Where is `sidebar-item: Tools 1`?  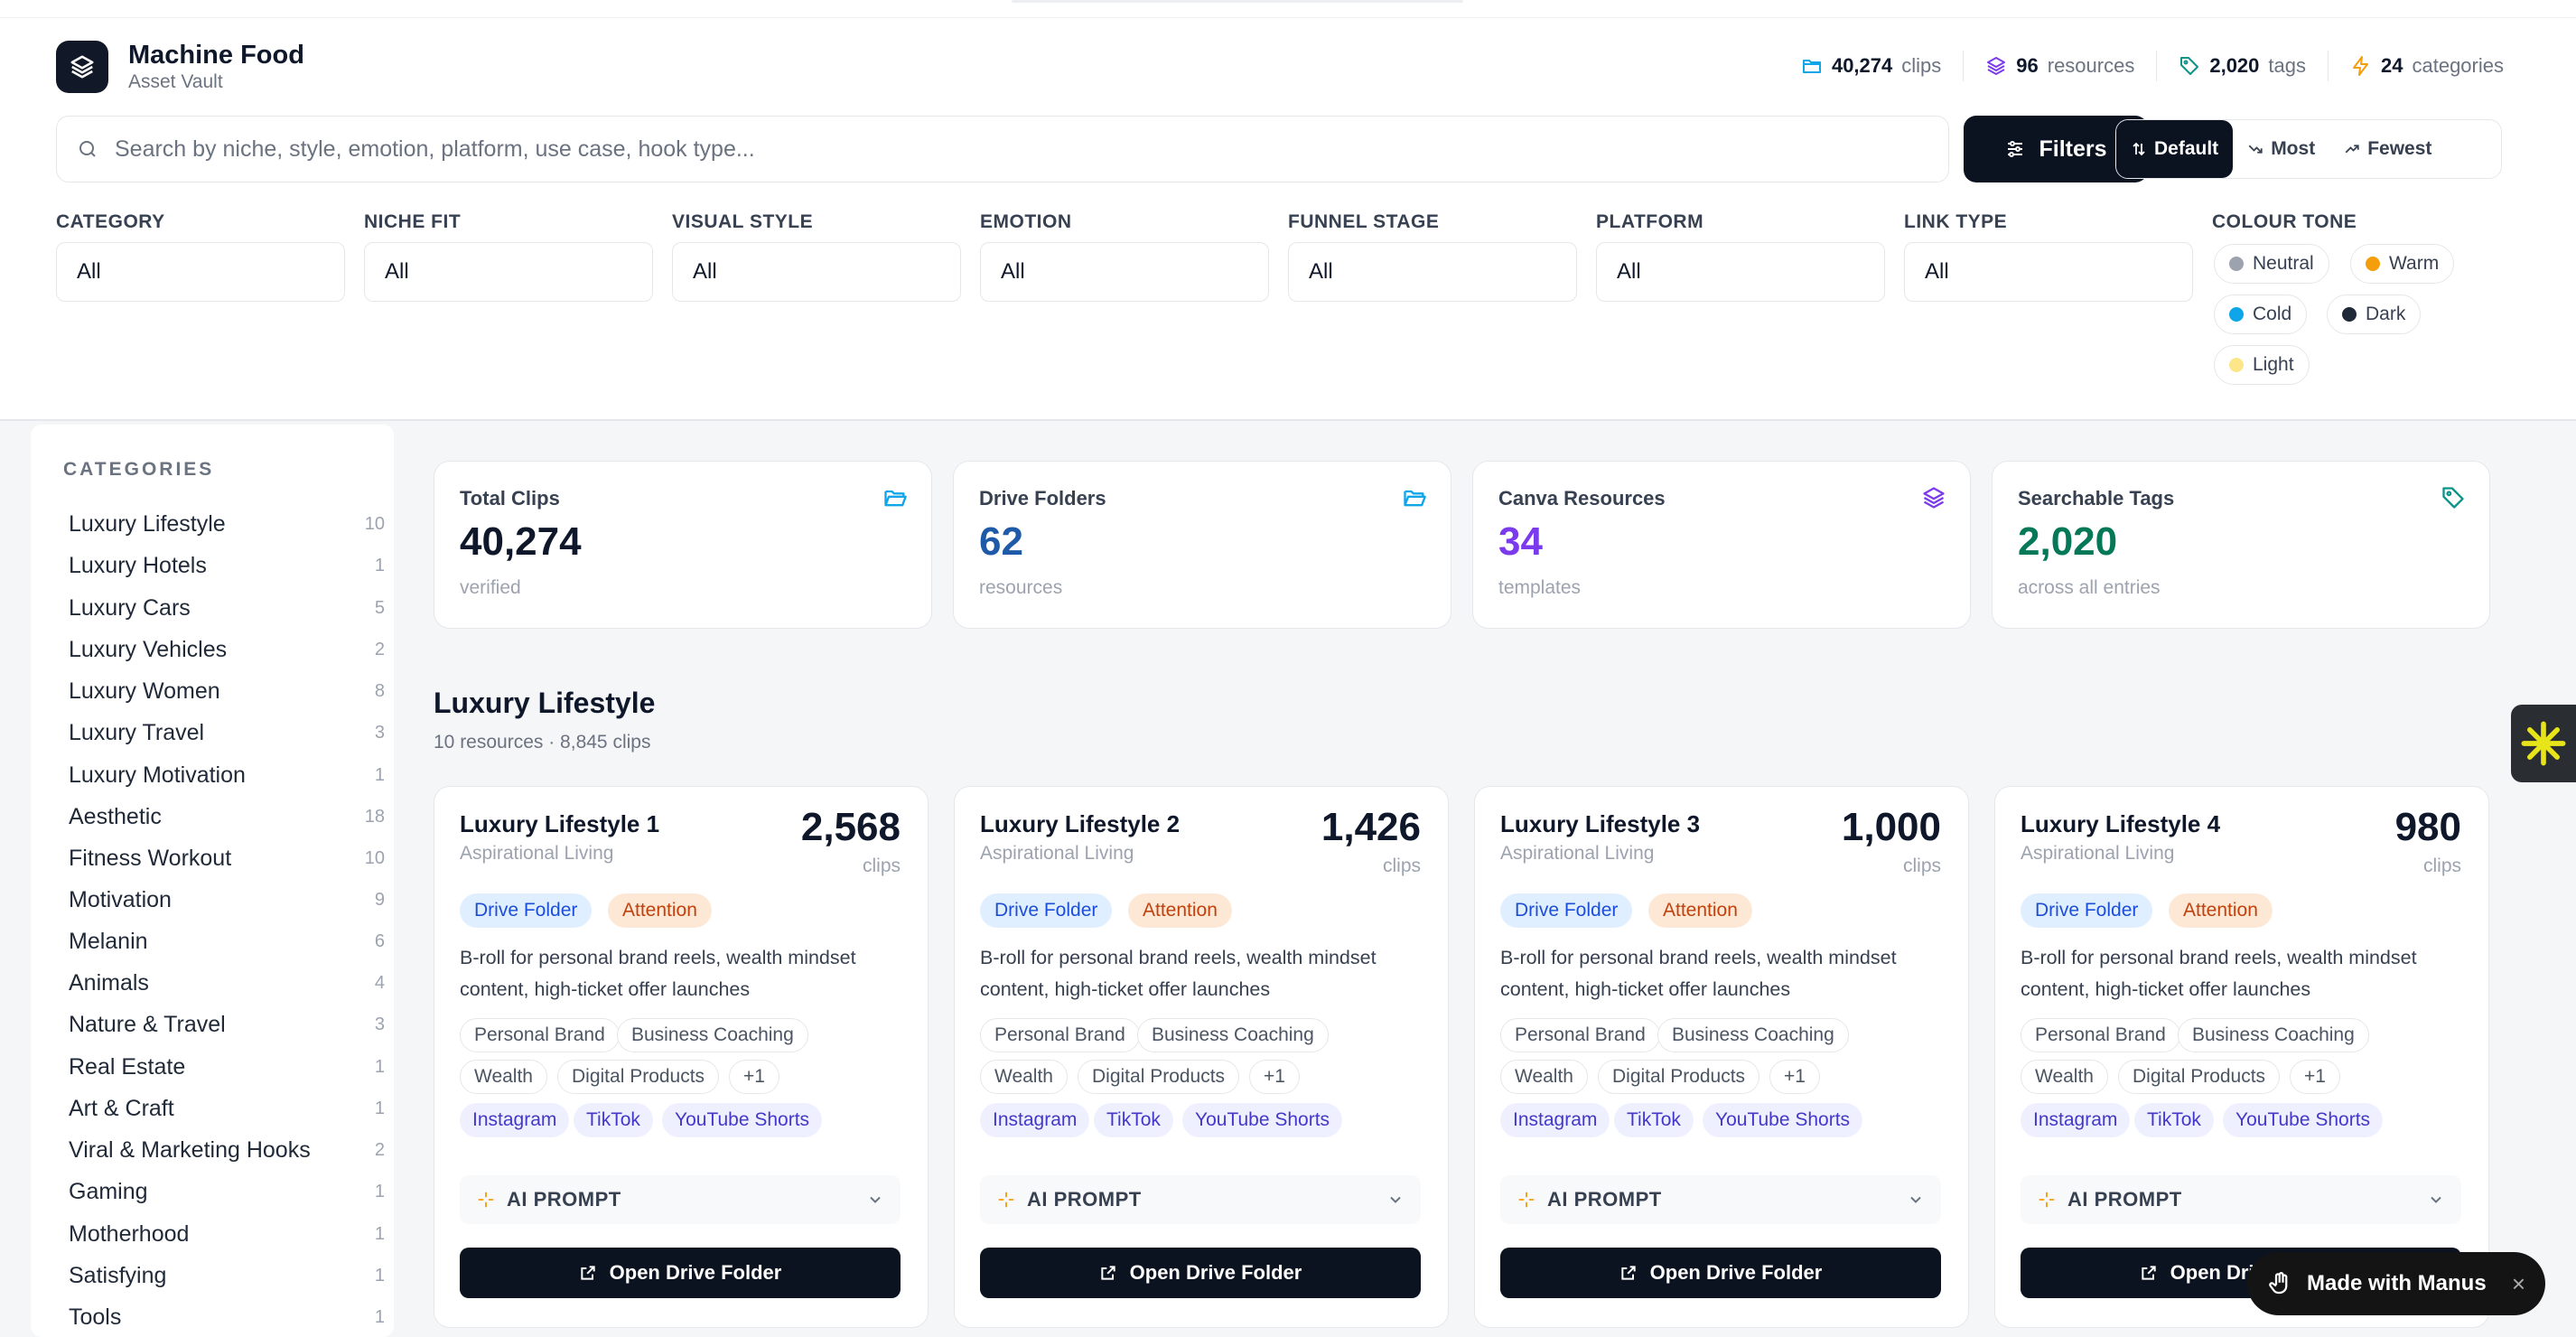
sidebar-item: Tools 1 is located at coordinates (227, 1317).